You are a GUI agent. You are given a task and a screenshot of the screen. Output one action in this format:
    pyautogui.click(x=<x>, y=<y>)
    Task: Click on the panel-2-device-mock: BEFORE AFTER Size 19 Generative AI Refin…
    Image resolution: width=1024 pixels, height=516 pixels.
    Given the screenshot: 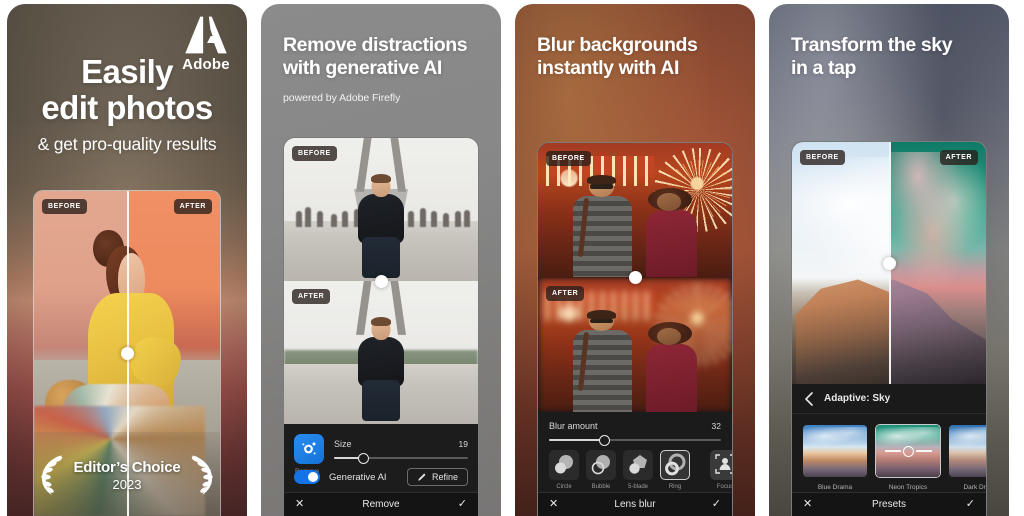 What is the action you would take?
    pyautogui.click(x=381, y=326)
    